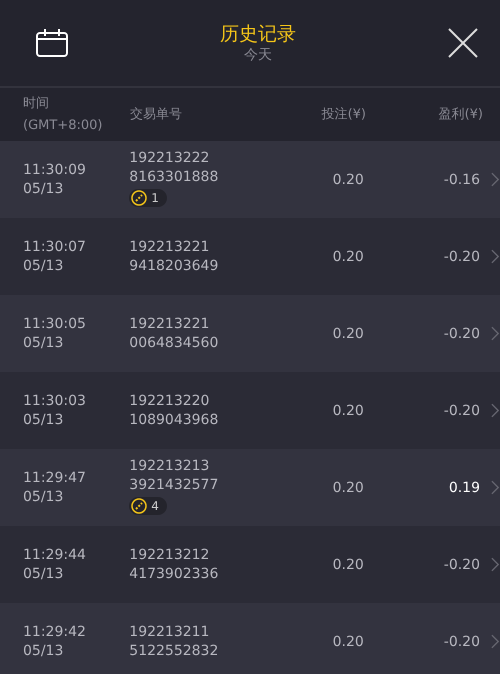 The image size is (500, 674). I want to click on time-text: 11:29:47, so click(55, 478).